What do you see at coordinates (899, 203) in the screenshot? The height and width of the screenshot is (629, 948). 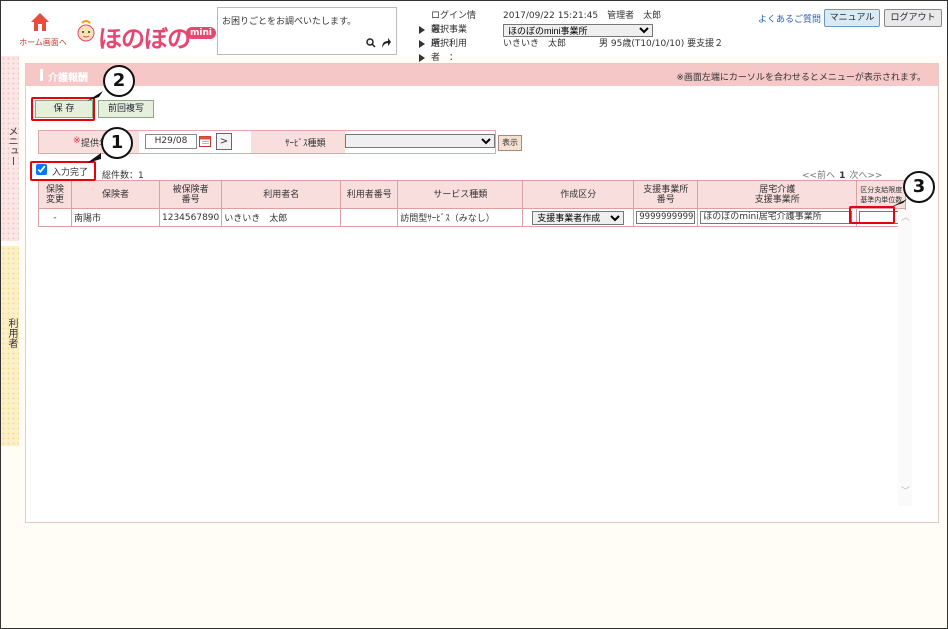 I see `callout-3-pointer` at bounding box center [899, 203].